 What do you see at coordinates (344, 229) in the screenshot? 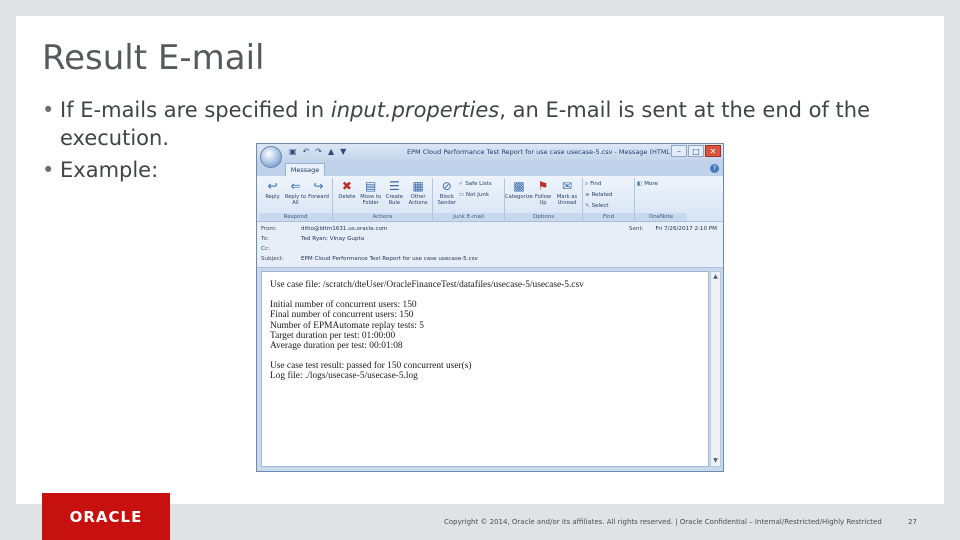
I see `from-value: ditto@ldtm1631.us.oracle.com` at bounding box center [344, 229].